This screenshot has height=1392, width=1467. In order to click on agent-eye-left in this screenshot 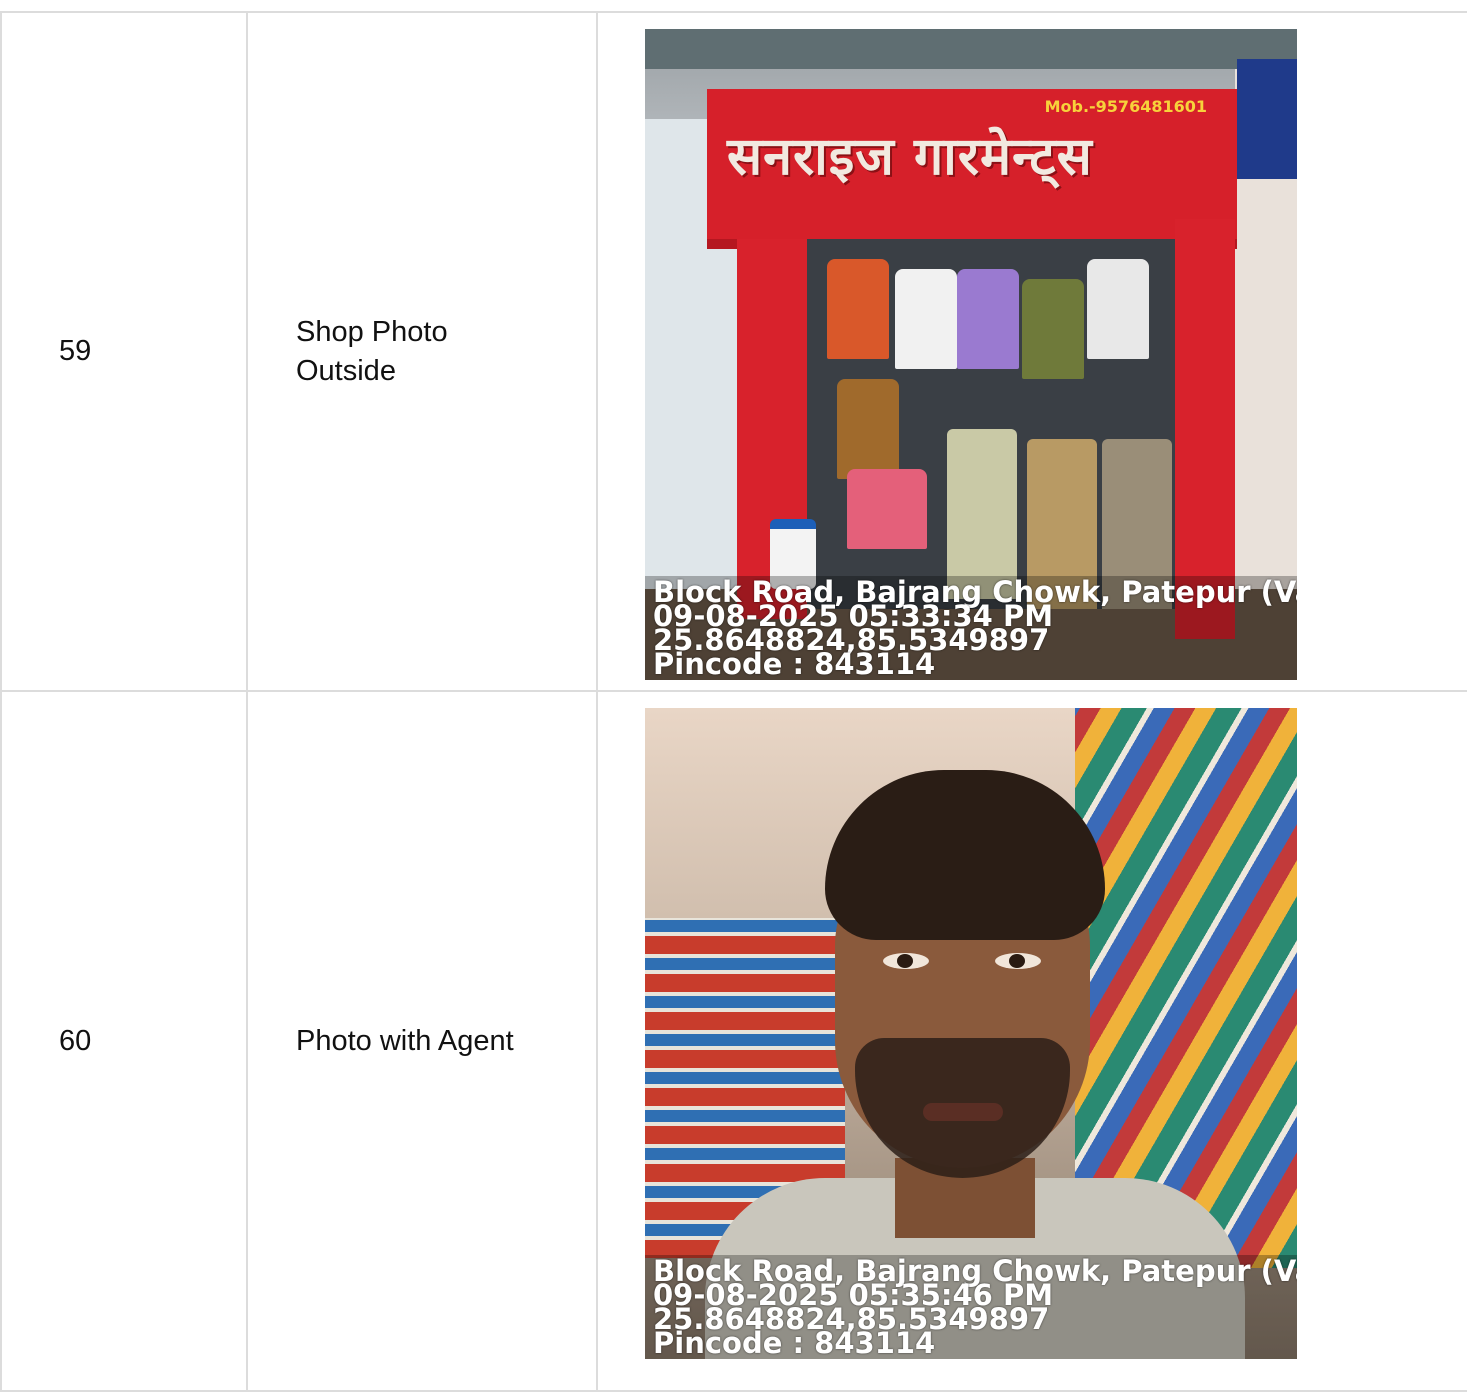, I will do `click(906, 961)`.